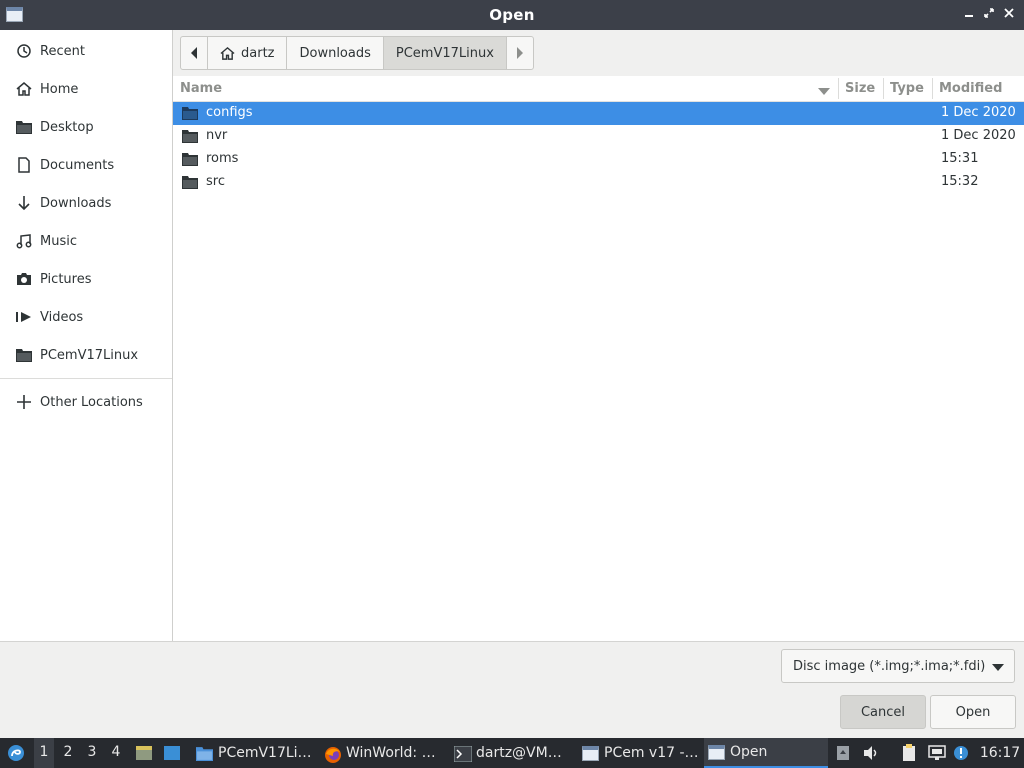 The image size is (1024, 768). What do you see at coordinates (463, 753) in the screenshot?
I see `terminal-icon` at bounding box center [463, 753].